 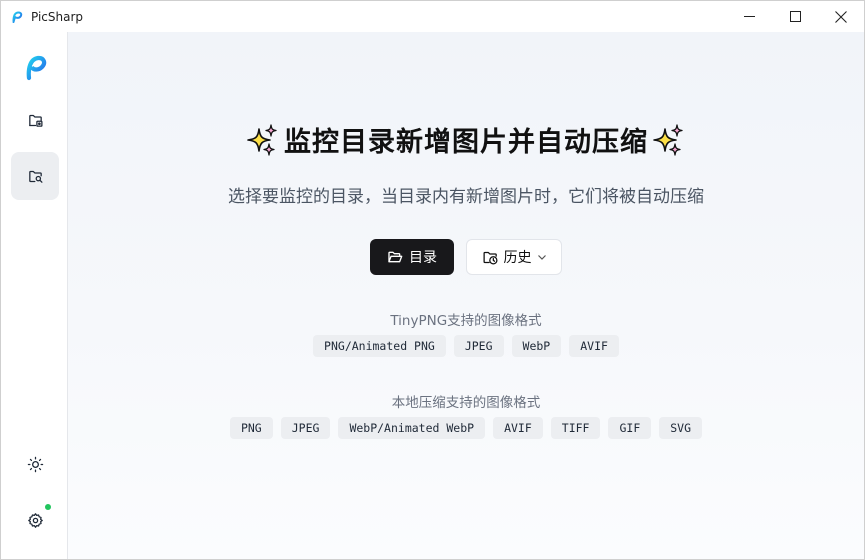 I want to click on theme-toggle-button, so click(x=35, y=464).